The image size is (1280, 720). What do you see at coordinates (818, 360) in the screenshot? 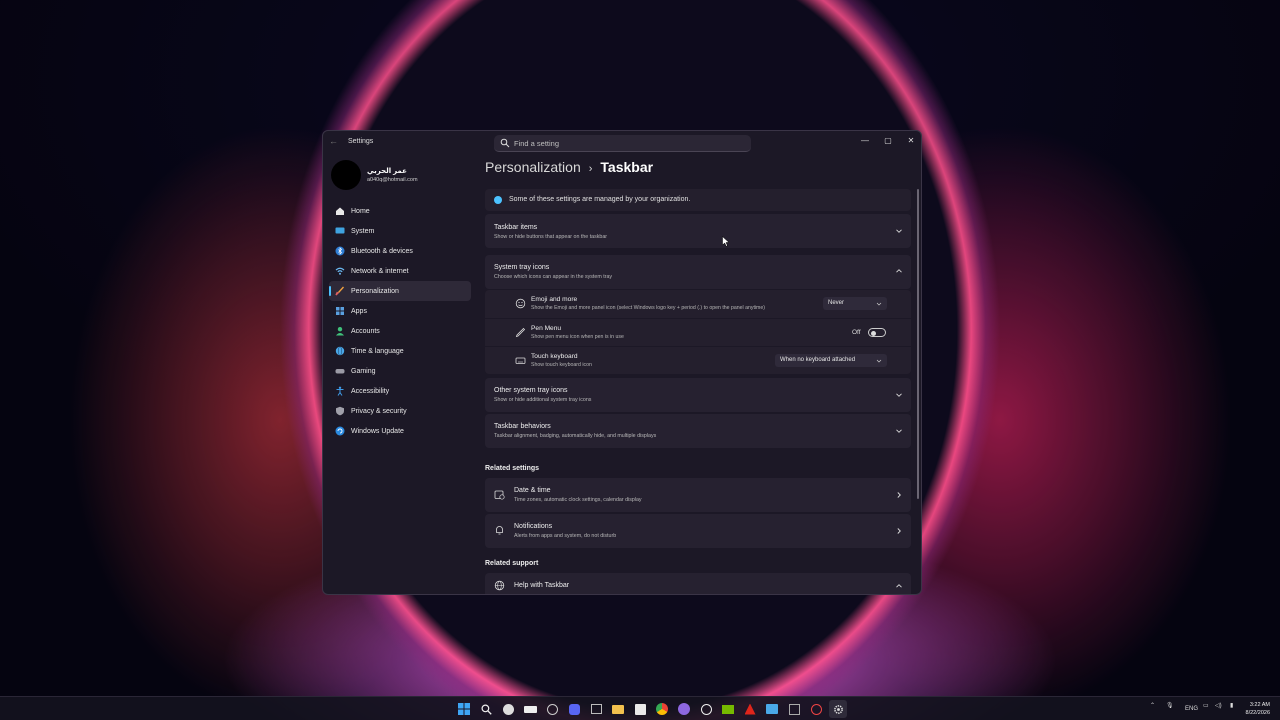
I see `touch-keyboard-dropdown-value: When no keyboard attached` at bounding box center [818, 360].